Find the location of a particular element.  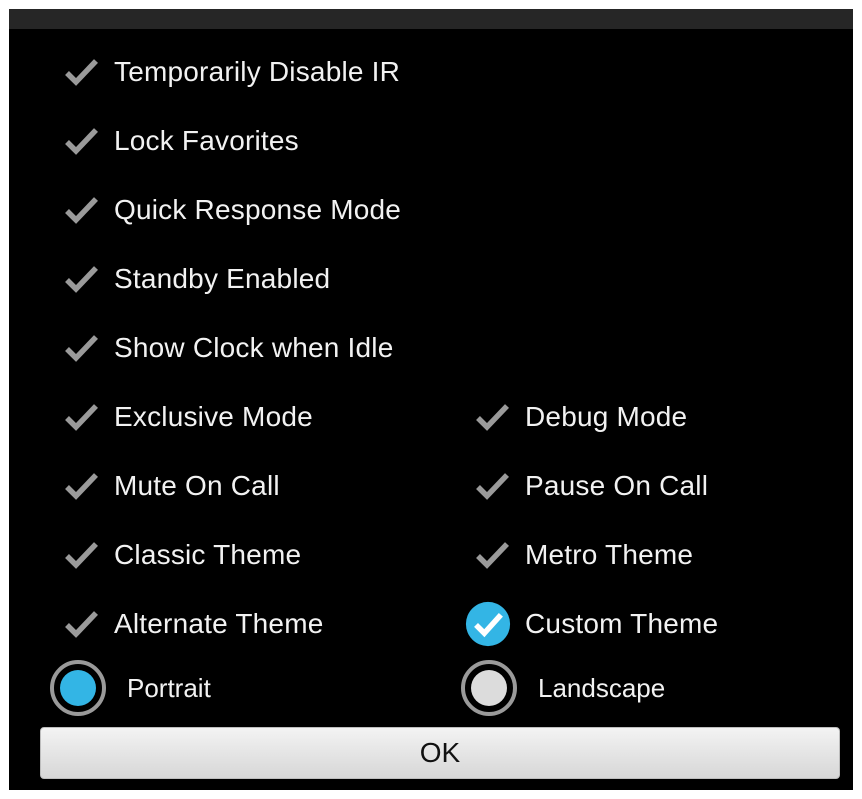

option-label: Debug Mode is located at coordinates (606, 416).